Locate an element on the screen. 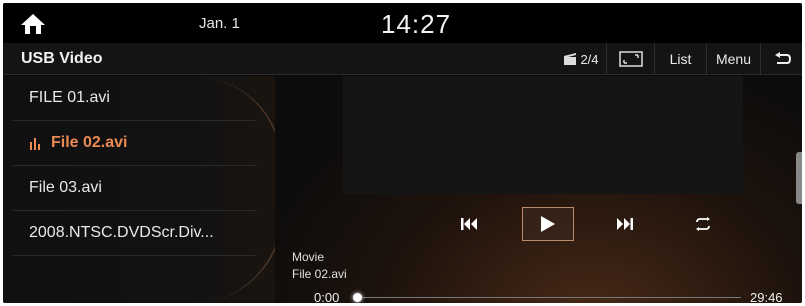 The width and height of the screenshot is (805, 306). header-bar: USB Video 2/4 List Menu is located at coordinates (402, 59).